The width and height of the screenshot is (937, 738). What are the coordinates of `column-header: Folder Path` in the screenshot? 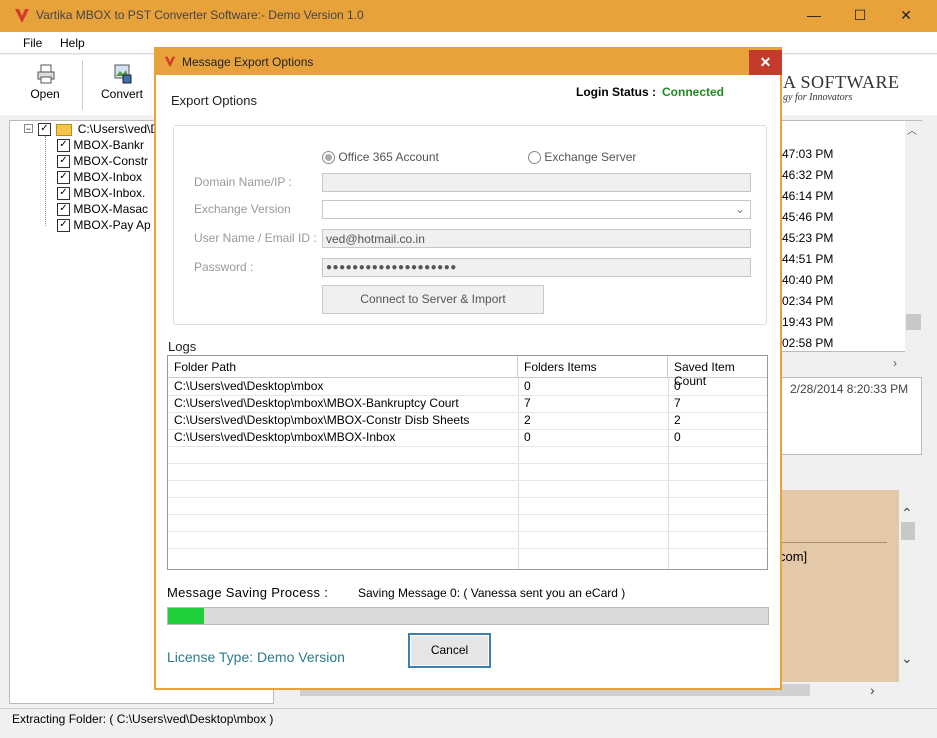 It's located at (343, 367).